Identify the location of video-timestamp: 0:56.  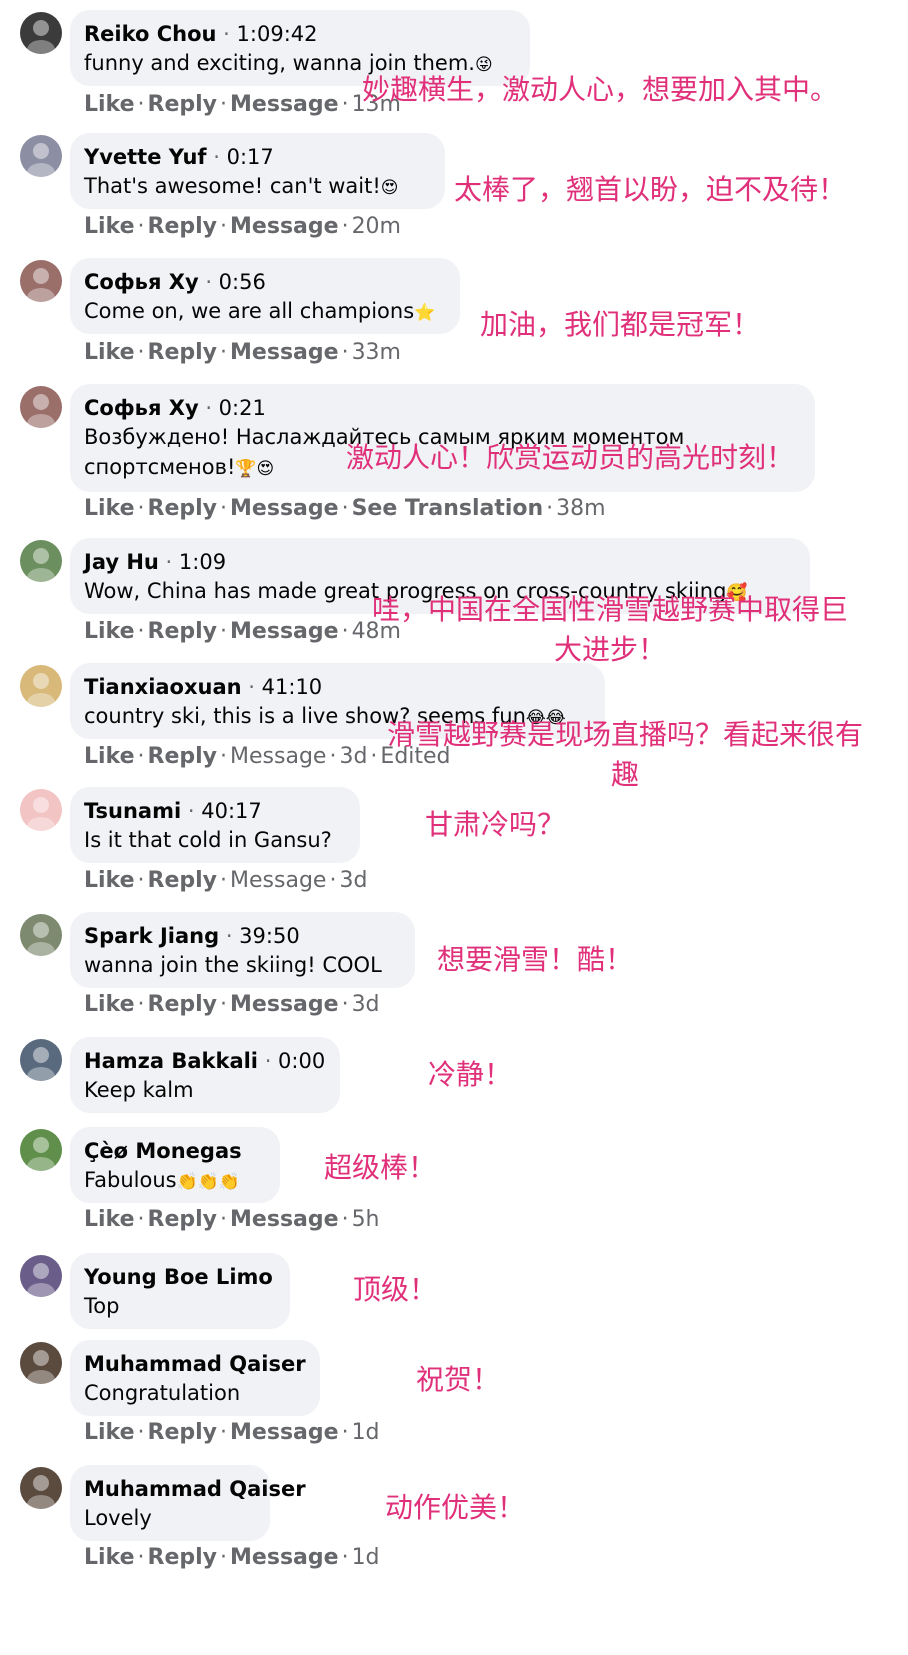
(242, 282).